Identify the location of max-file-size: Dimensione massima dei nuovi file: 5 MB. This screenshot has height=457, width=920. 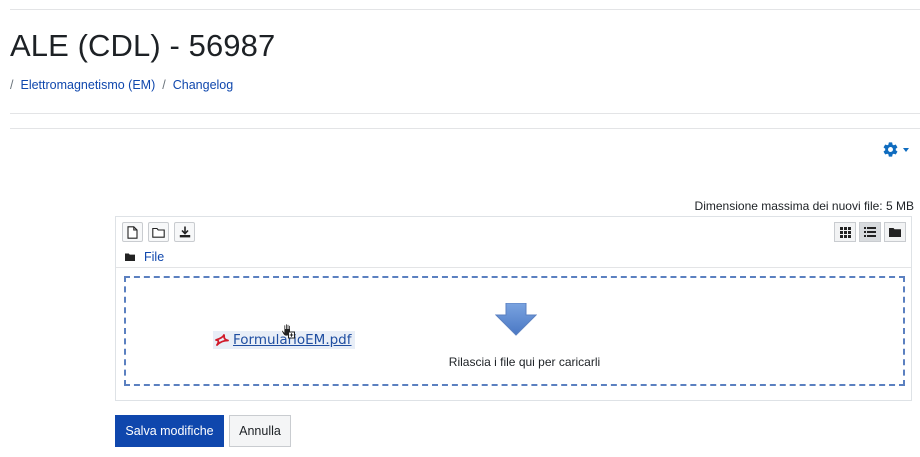
(804, 206).